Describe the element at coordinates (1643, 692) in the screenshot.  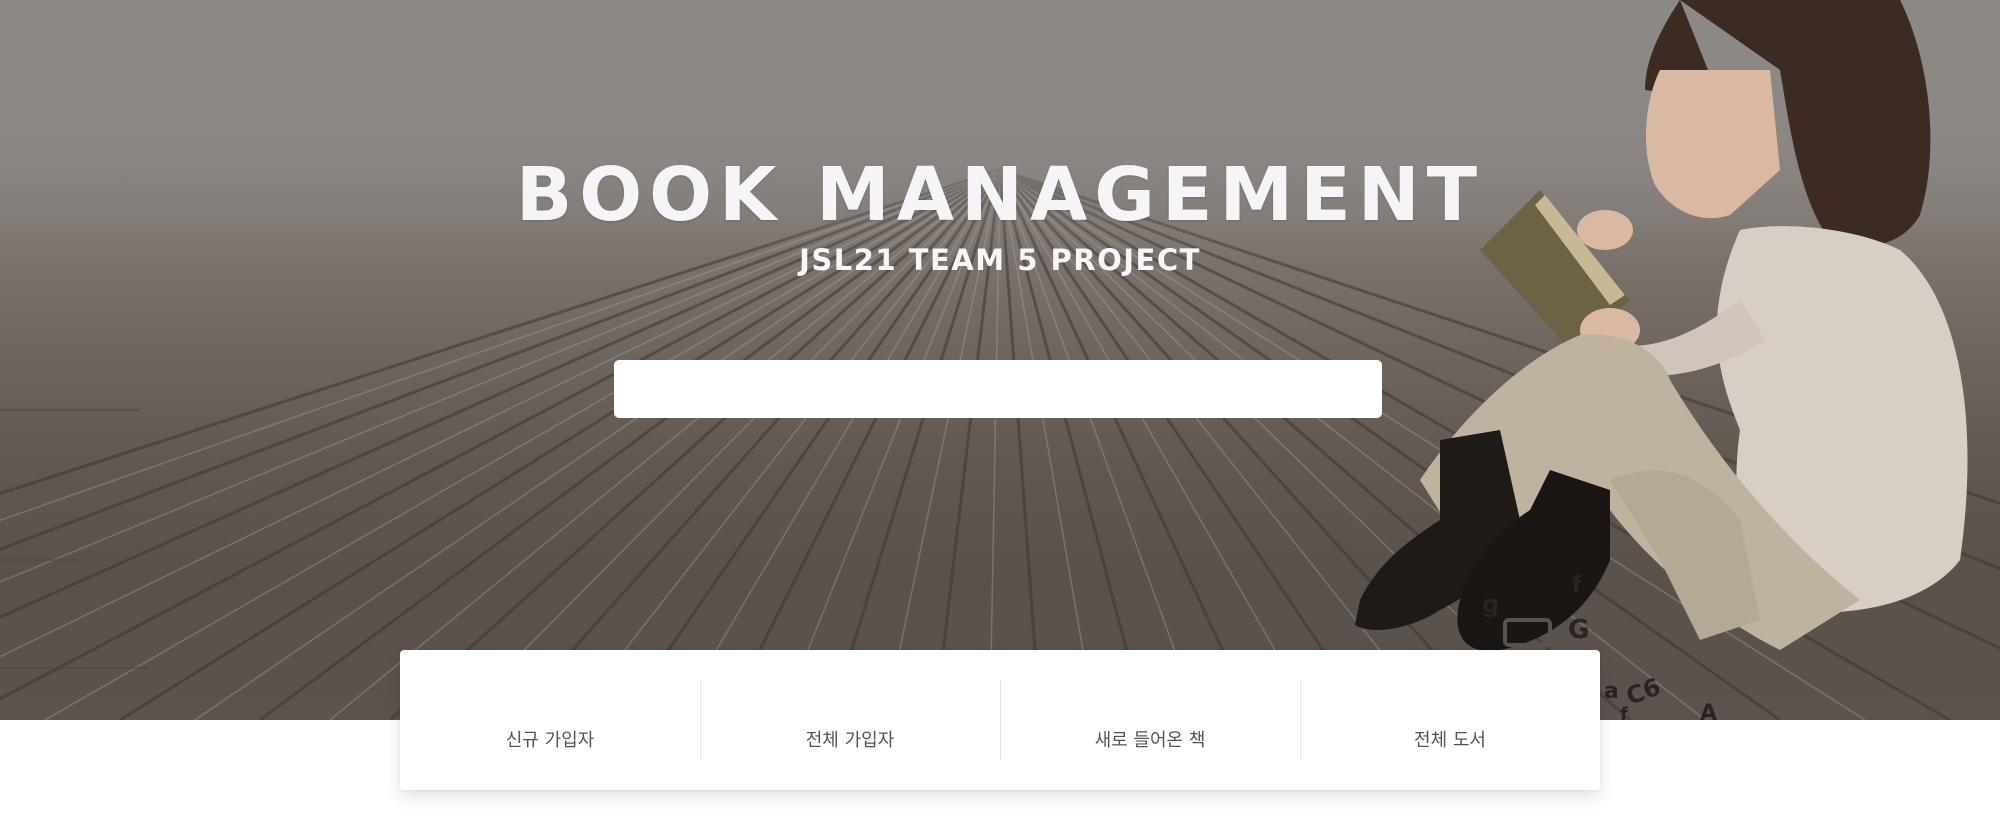
I see `svg-text: C6` at that location.